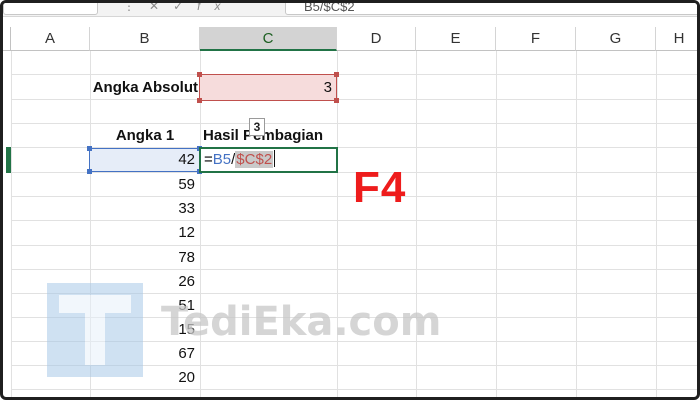 This screenshot has width=700, height=400. Describe the element at coordinates (145, 160) in the screenshot. I see `cell-b5: 42` at that location.